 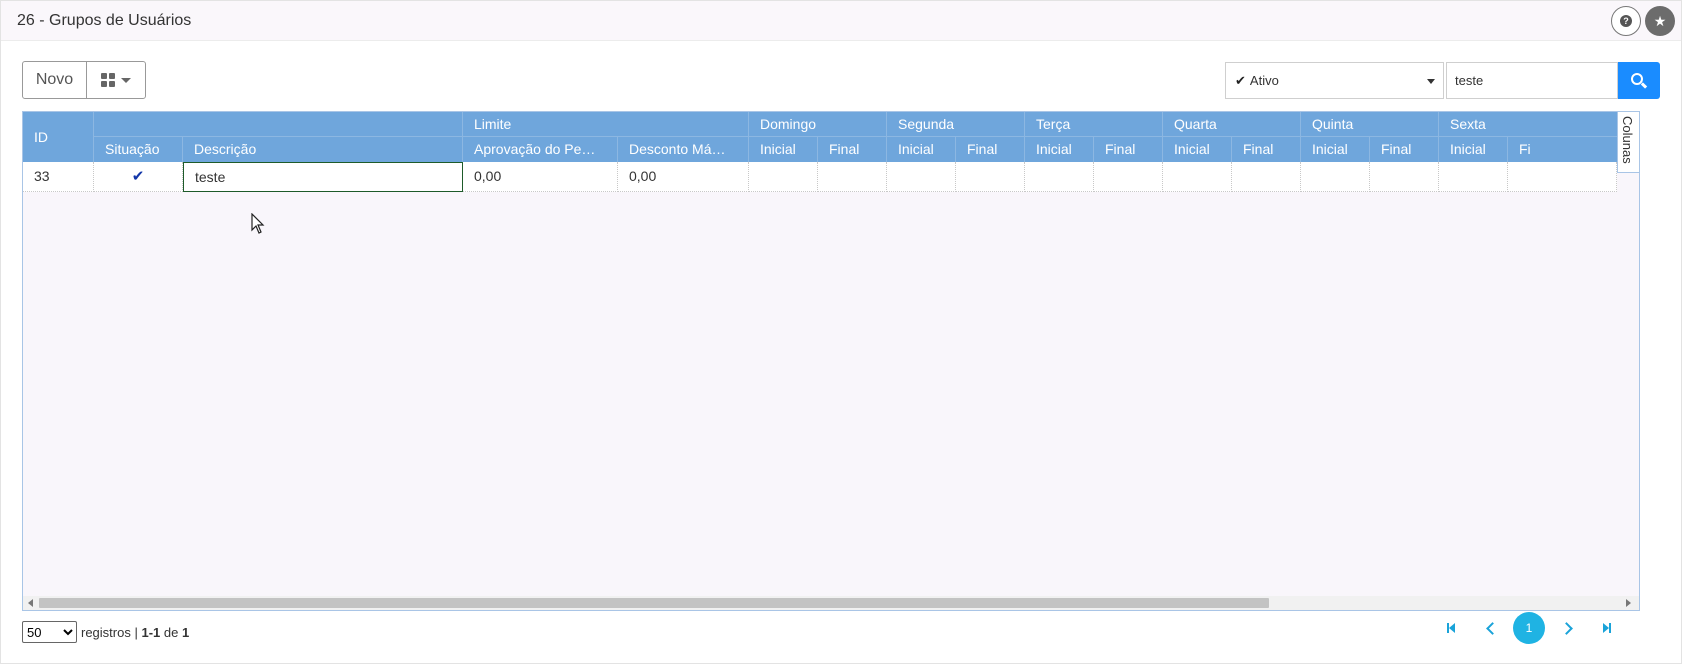 What do you see at coordinates (1264, 80) in the screenshot?
I see `status-filter-value: Ativo` at bounding box center [1264, 80].